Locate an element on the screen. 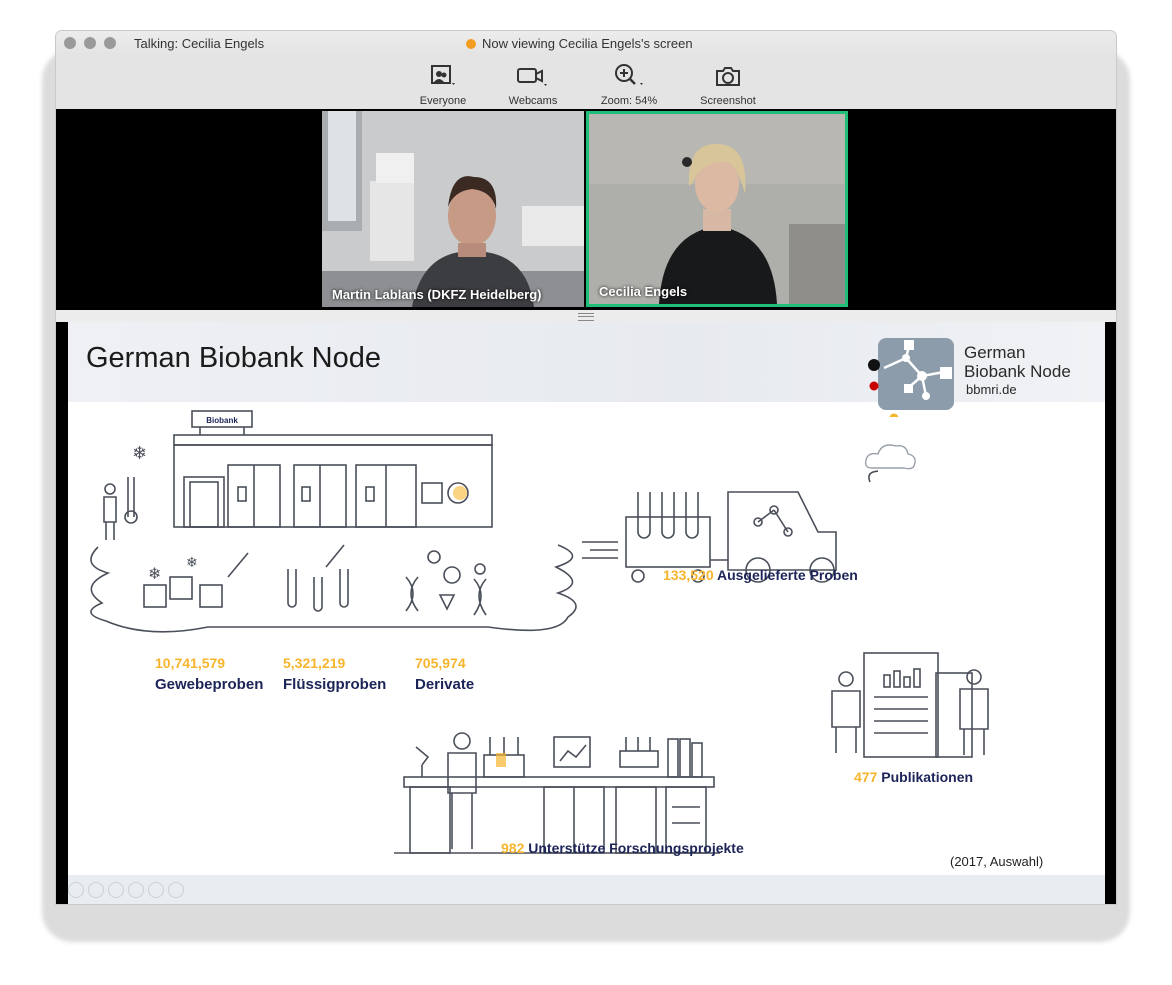 The width and height of the screenshot is (1172, 985). logo-line-1: German is located at coordinates (995, 352).